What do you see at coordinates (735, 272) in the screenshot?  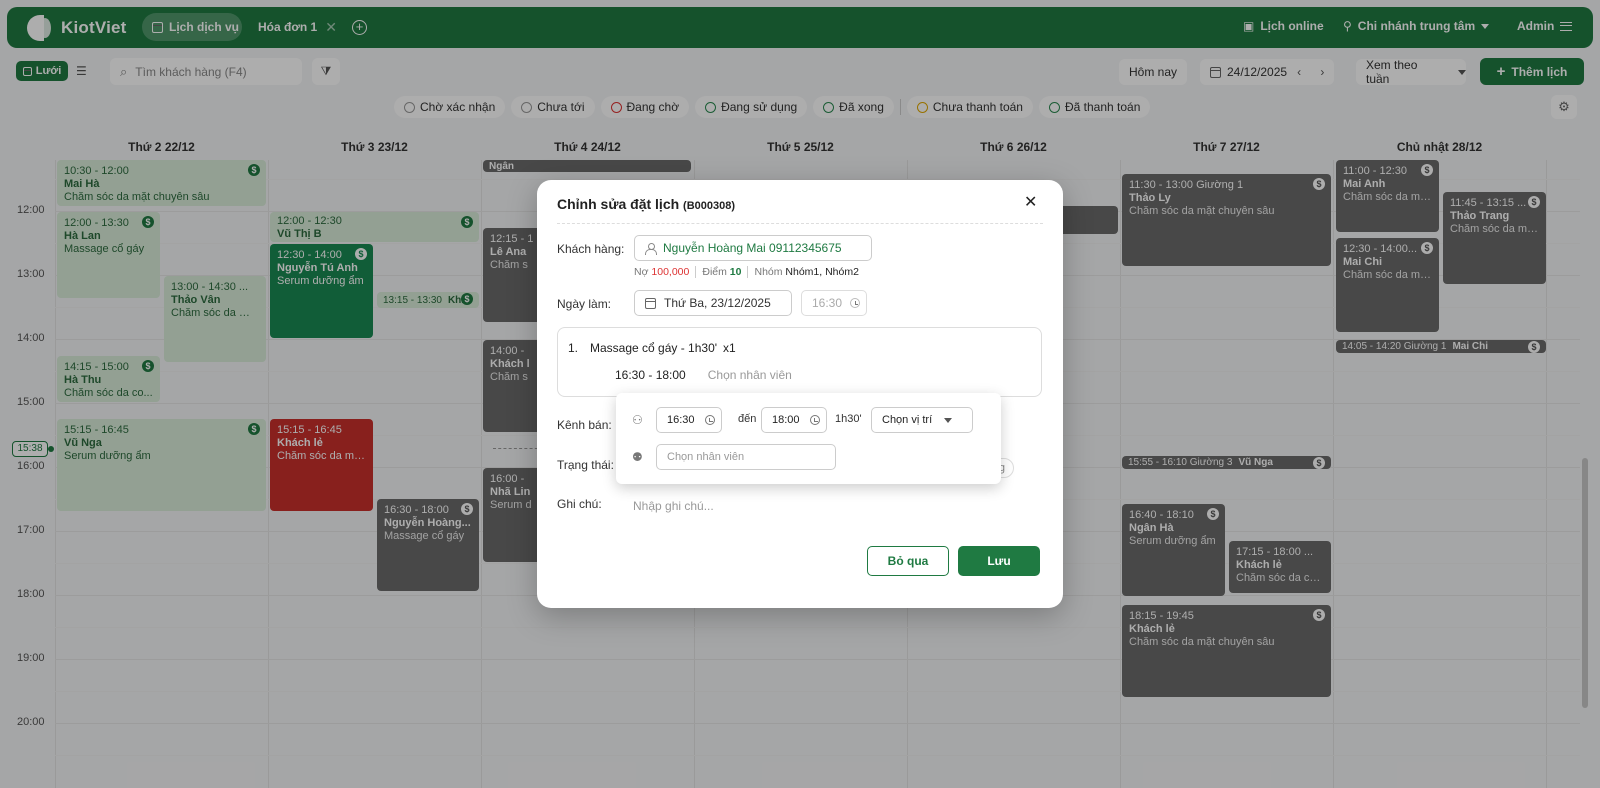 I see `points-value: 10` at bounding box center [735, 272].